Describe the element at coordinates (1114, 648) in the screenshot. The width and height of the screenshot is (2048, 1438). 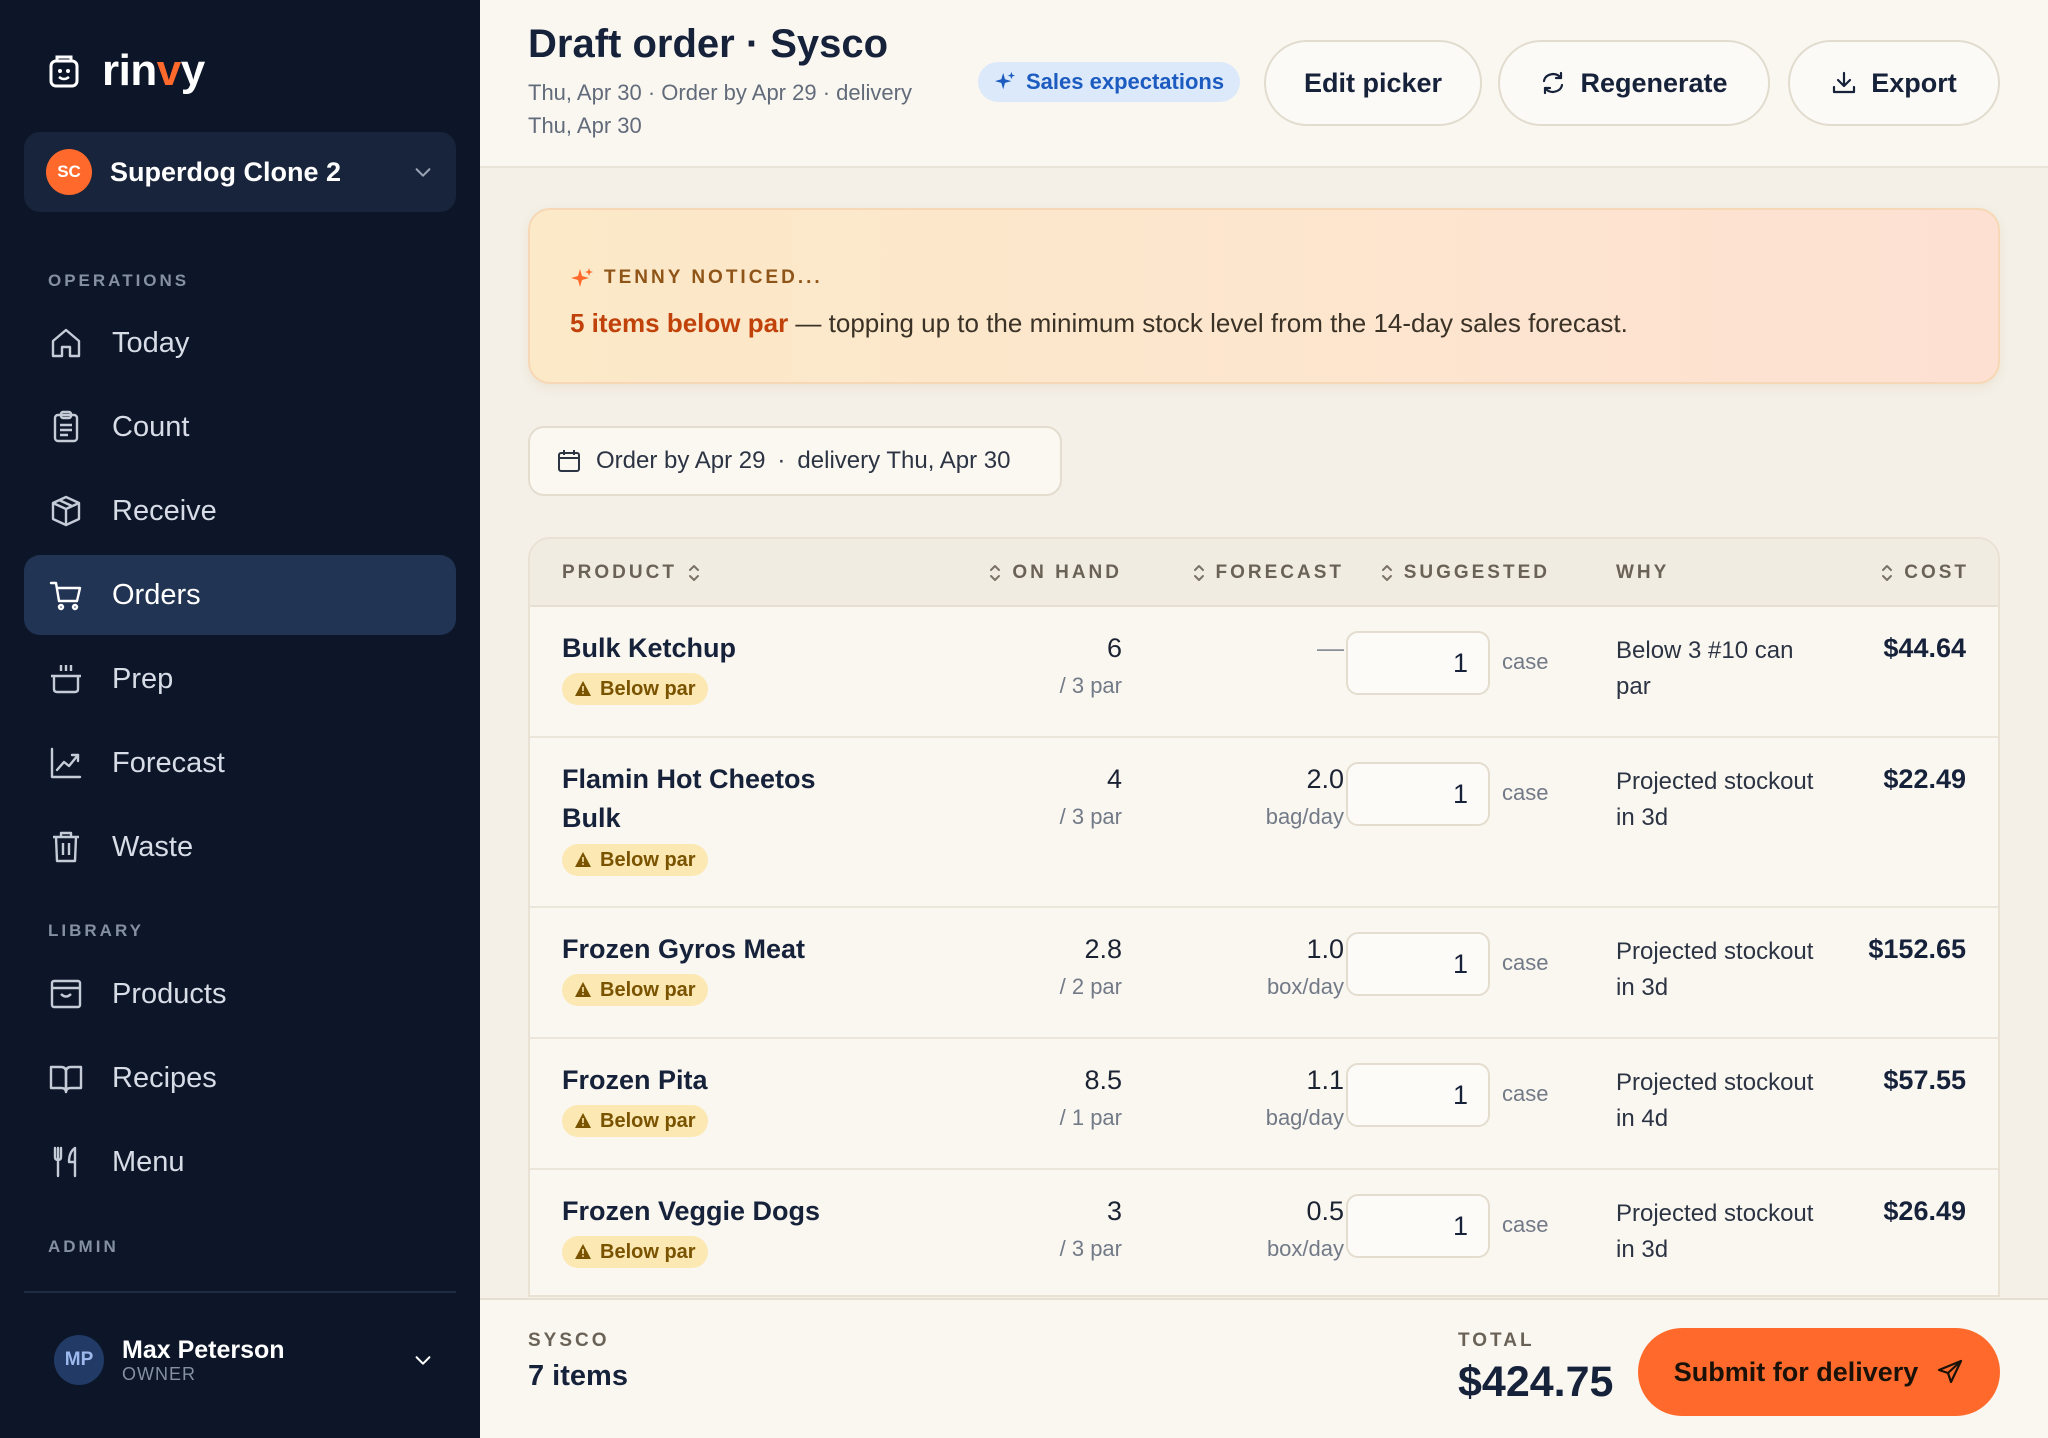
I see `on-hand-value: 6` at that location.